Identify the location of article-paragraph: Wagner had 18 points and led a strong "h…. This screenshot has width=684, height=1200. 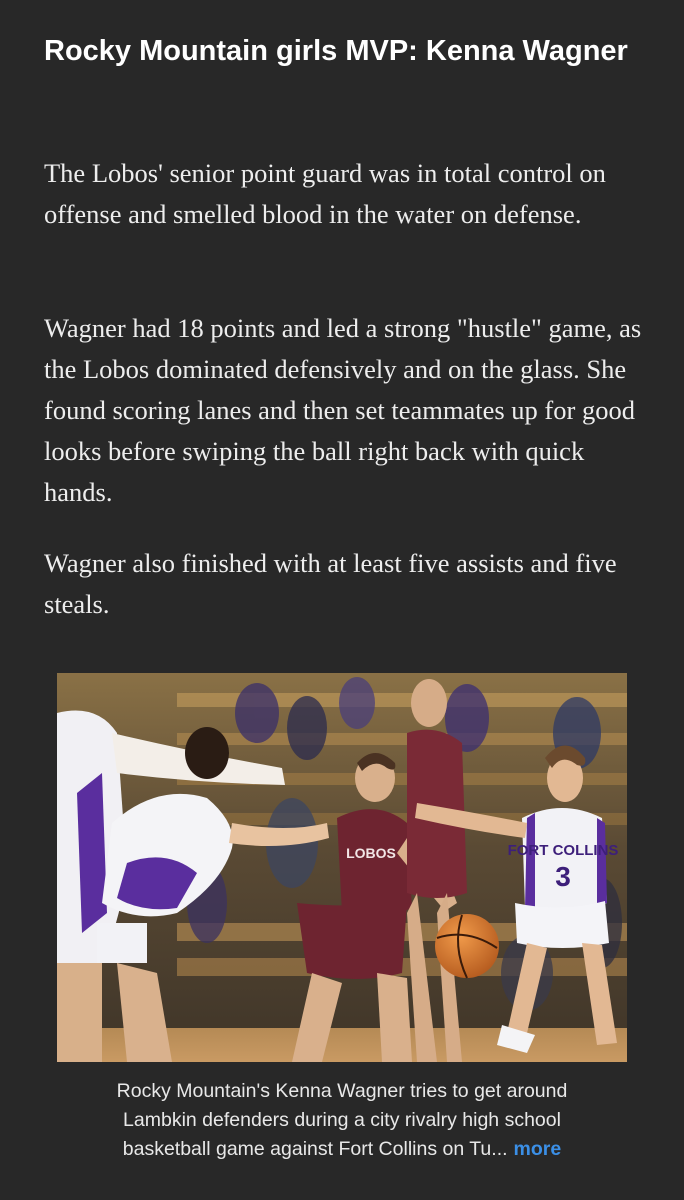
(343, 410).